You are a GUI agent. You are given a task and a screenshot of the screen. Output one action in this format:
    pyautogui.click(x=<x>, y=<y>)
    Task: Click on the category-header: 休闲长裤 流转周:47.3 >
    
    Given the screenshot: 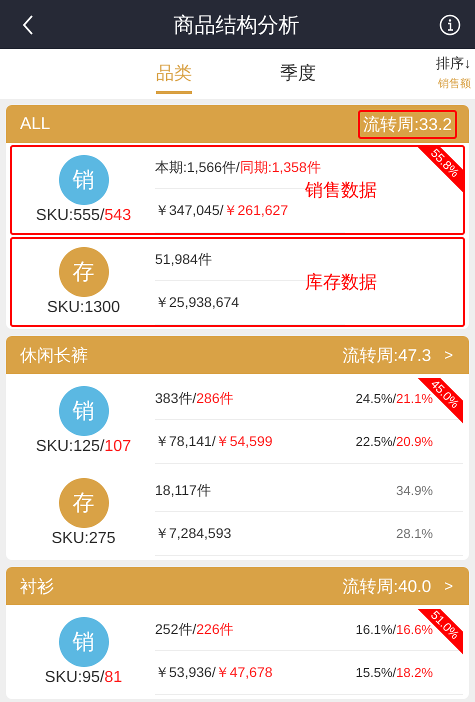 What is the action you would take?
    pyautogui.click(x=237, y=355)
    